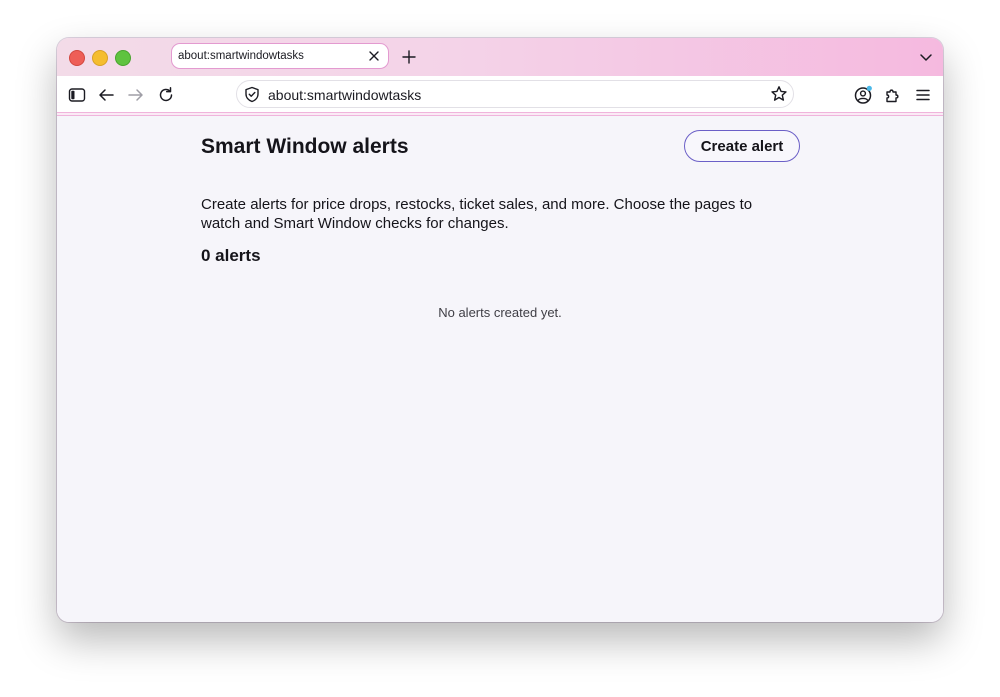 The image size is (1000, 697). What do you see at coordinates (106, 95) in the screenshot?
I see `arrow-left-icon` at bounding box center [106, 95].